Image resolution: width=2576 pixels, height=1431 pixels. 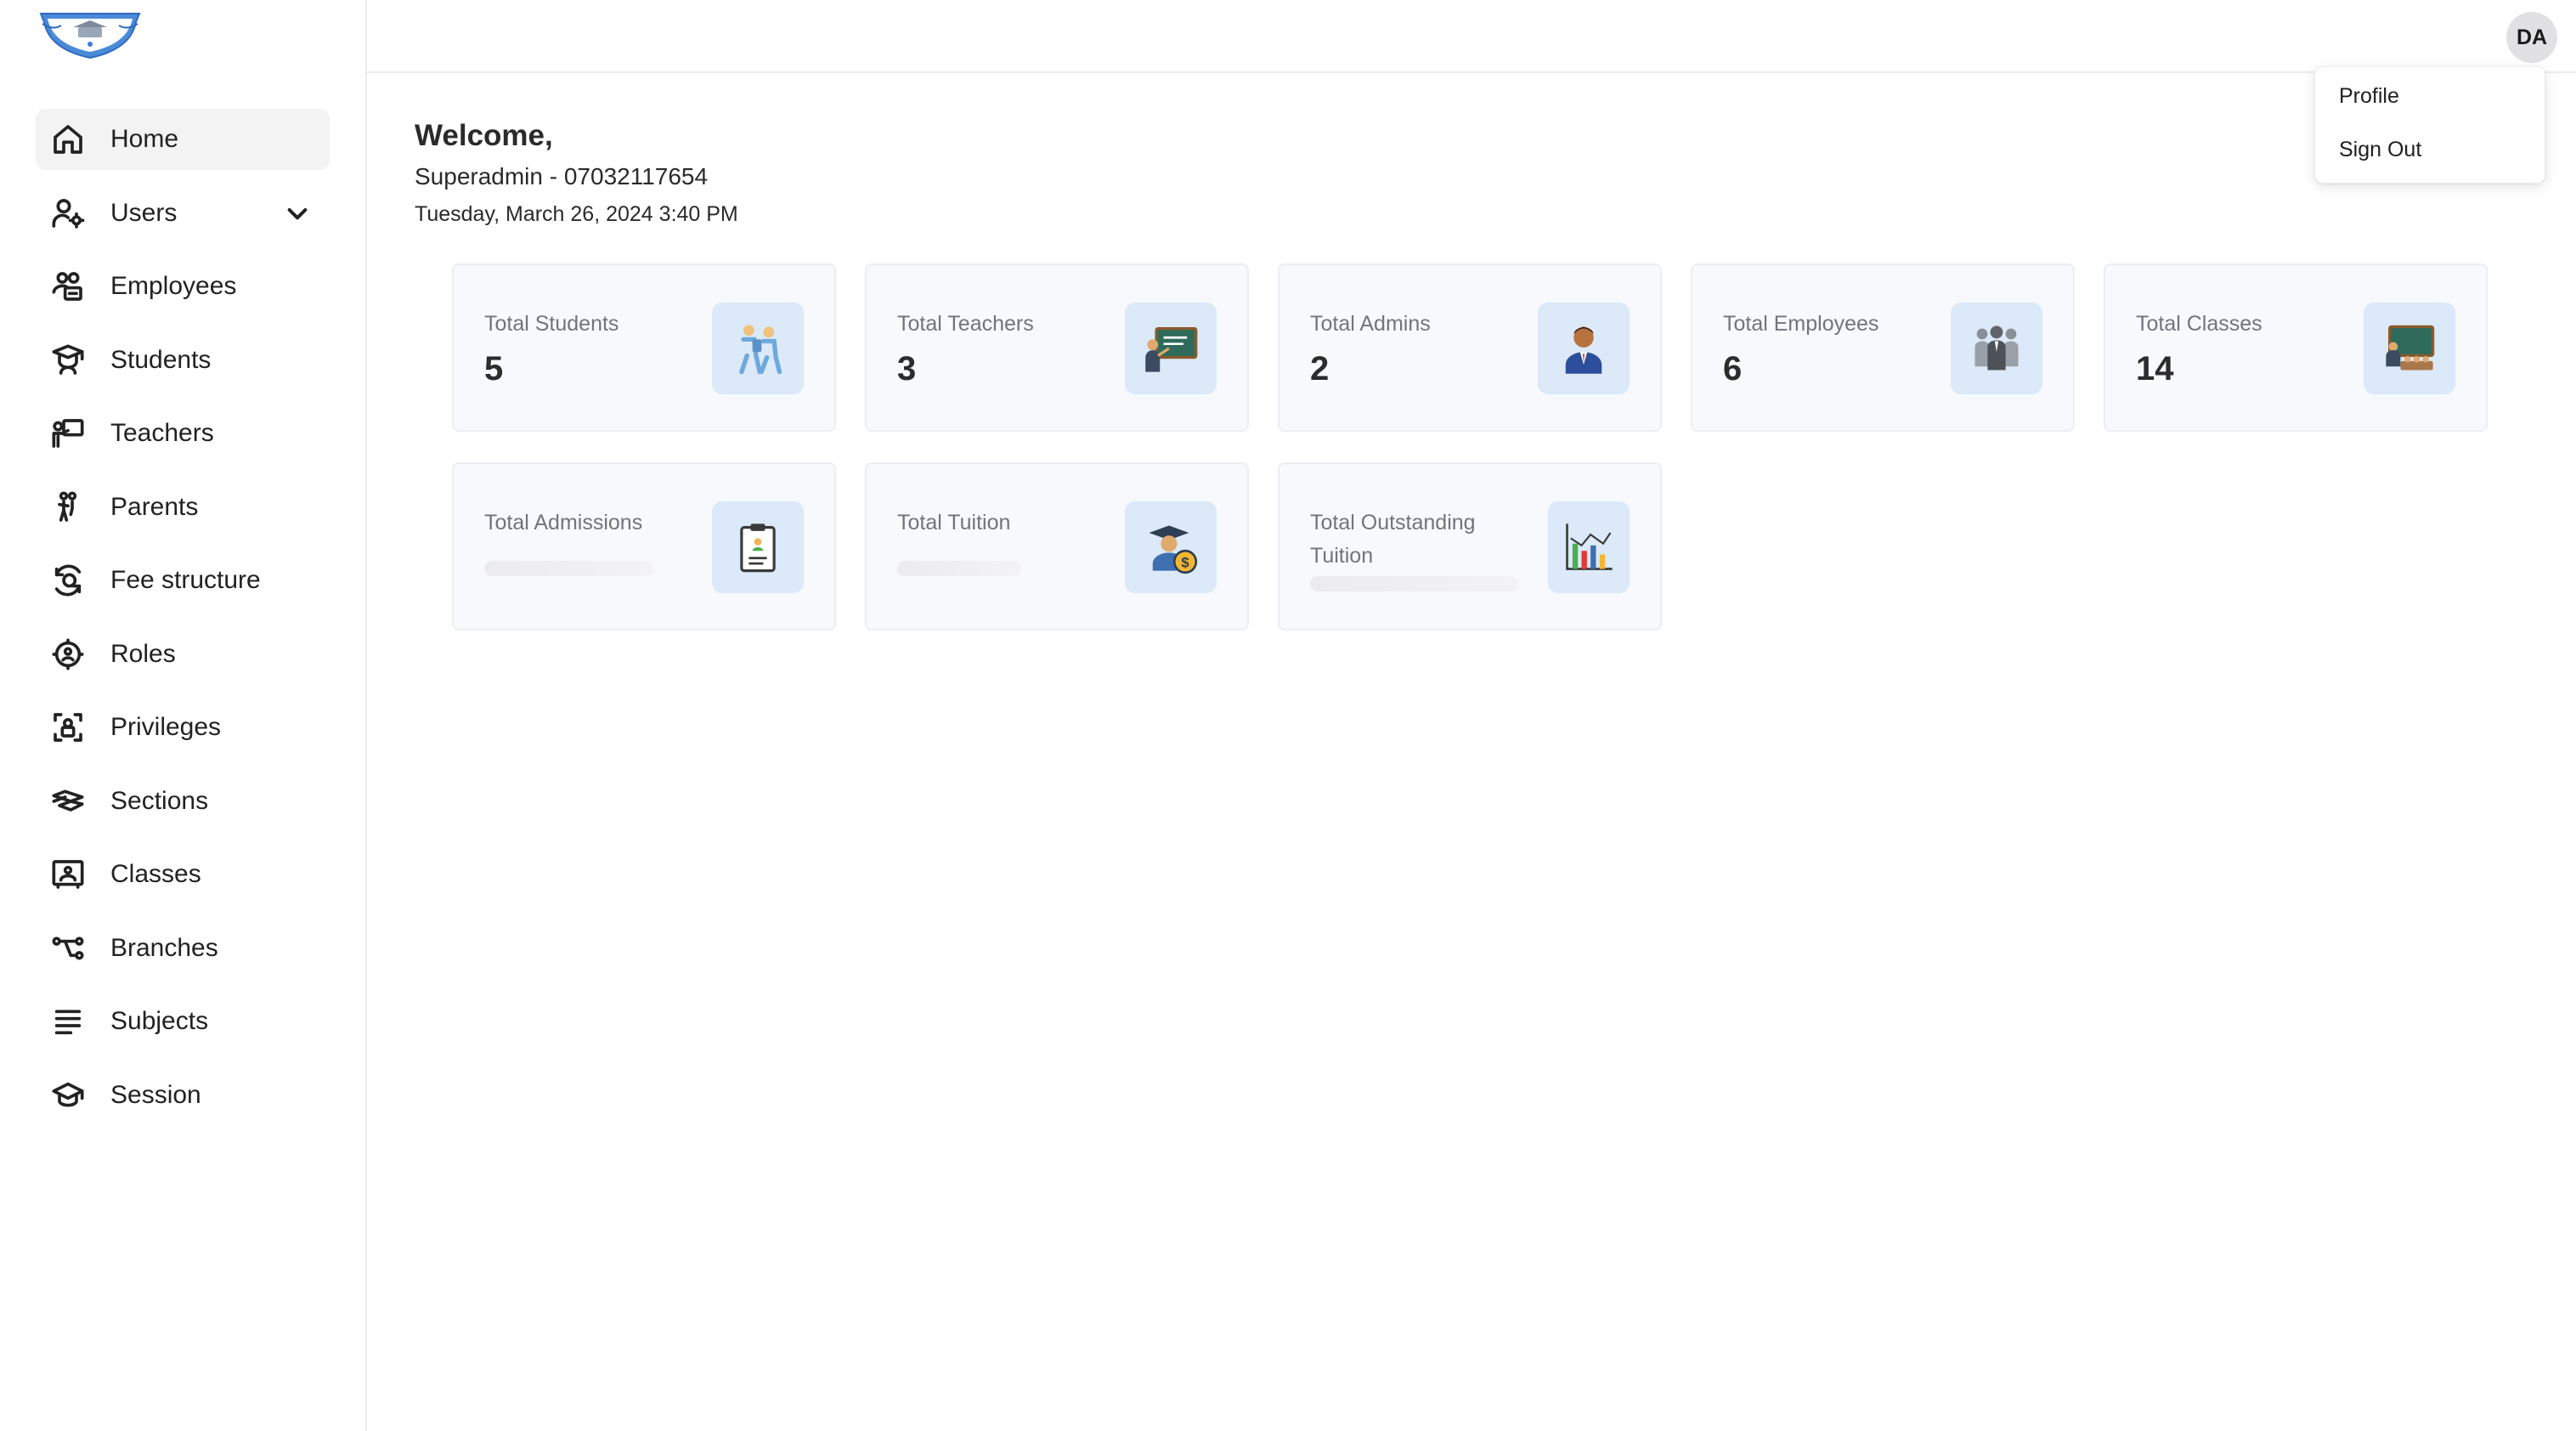 What do you see at coordinates (68, 139) in the screenshot?
I see `home-icon` at bounding box center [68, 139].